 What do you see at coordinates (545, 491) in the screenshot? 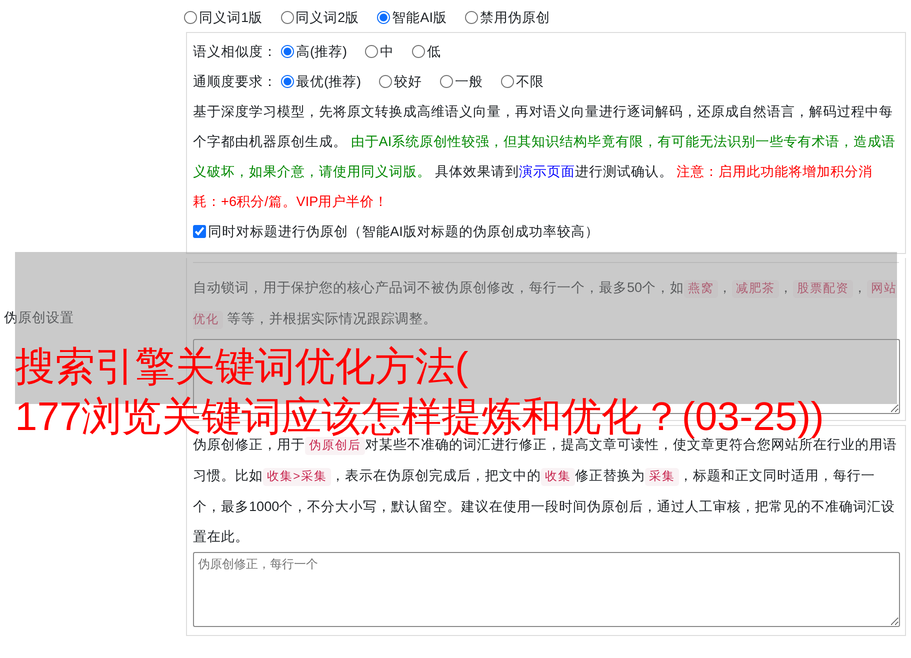
I see `description-text: 伪原创修正，用于 伪原创后 对某些不准确的词汇进行修正，提高文章可读性，使文章更符合您网站所在行业的用语习惯。比如 收集>采集 ，表示在伪原创完成后，把文中的 收集 修正替换为 采集 ，标题和正文同时适用，每行一个，最多1000个，不分大小写，默认留空。建议在使用一段时间伪原创后，通过人工审核，把常见的不准确词汇设置在此。` at bounding box center [545, 491].